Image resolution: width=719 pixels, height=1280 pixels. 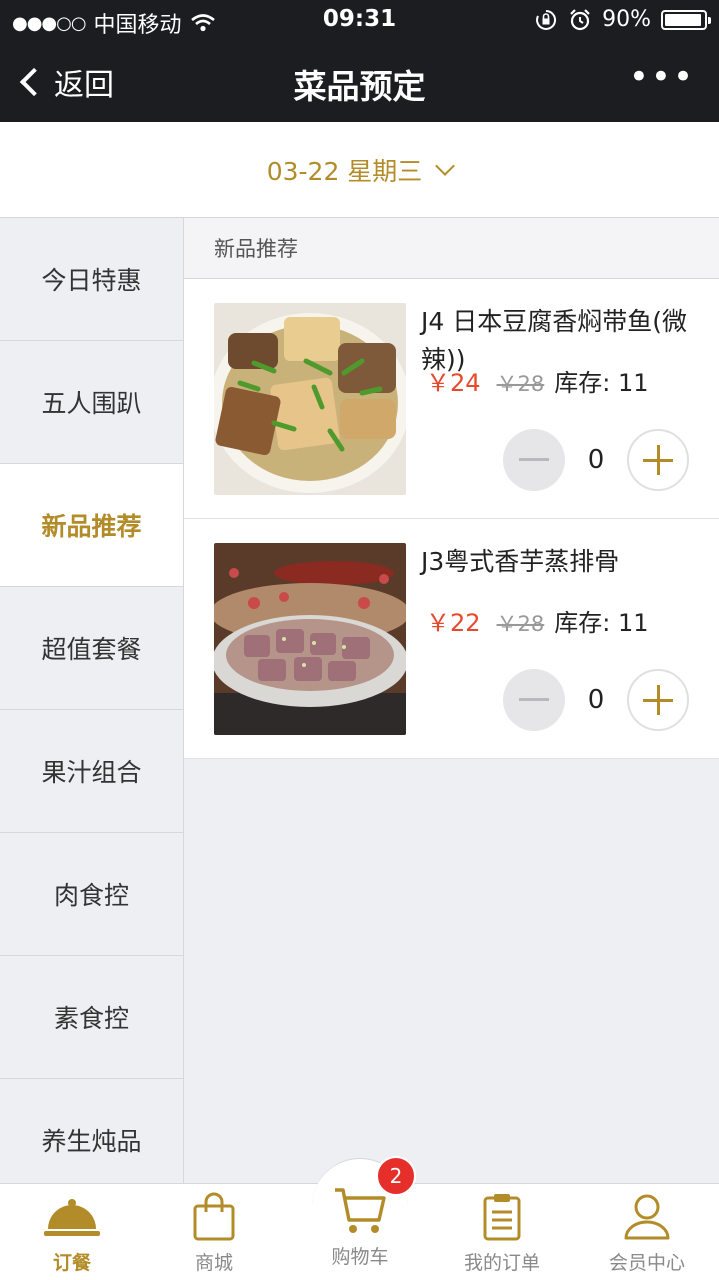 What do you see at coordinates (646, 1263) in the screenshot?
I see `tab-label: 会员中心` at bounding box center [646, 1263].